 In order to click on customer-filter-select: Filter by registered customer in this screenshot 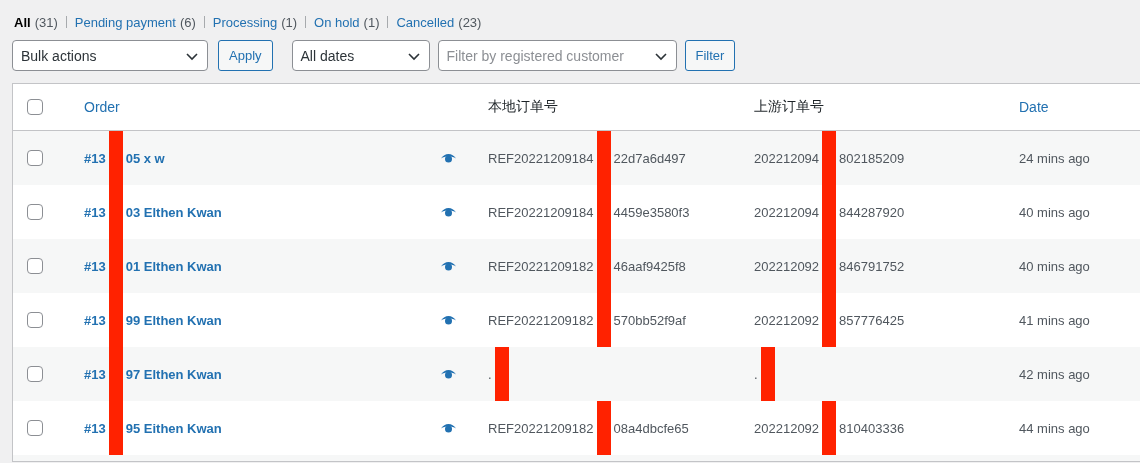, I will do `click(557, 55)`.